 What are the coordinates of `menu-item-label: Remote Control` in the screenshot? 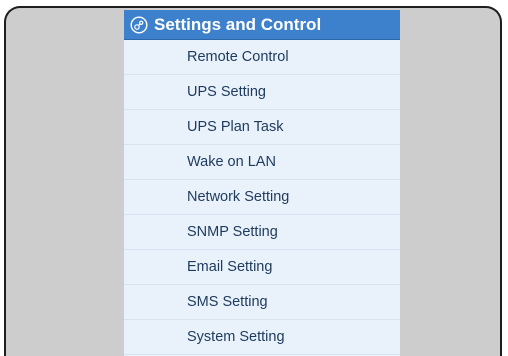 It's located at (238, 57).